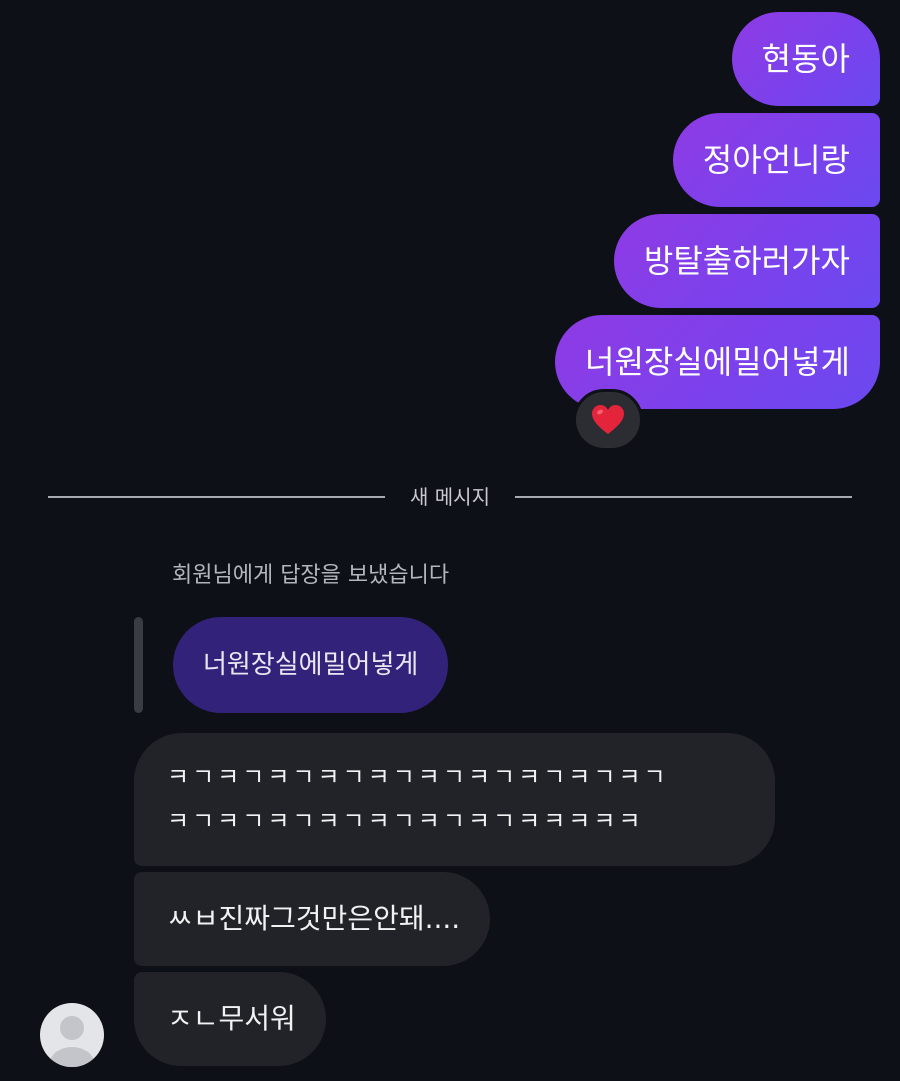 This screenshot has width=900, height=1081. I want to click on default-avatar-icon, so click(72, 1035).